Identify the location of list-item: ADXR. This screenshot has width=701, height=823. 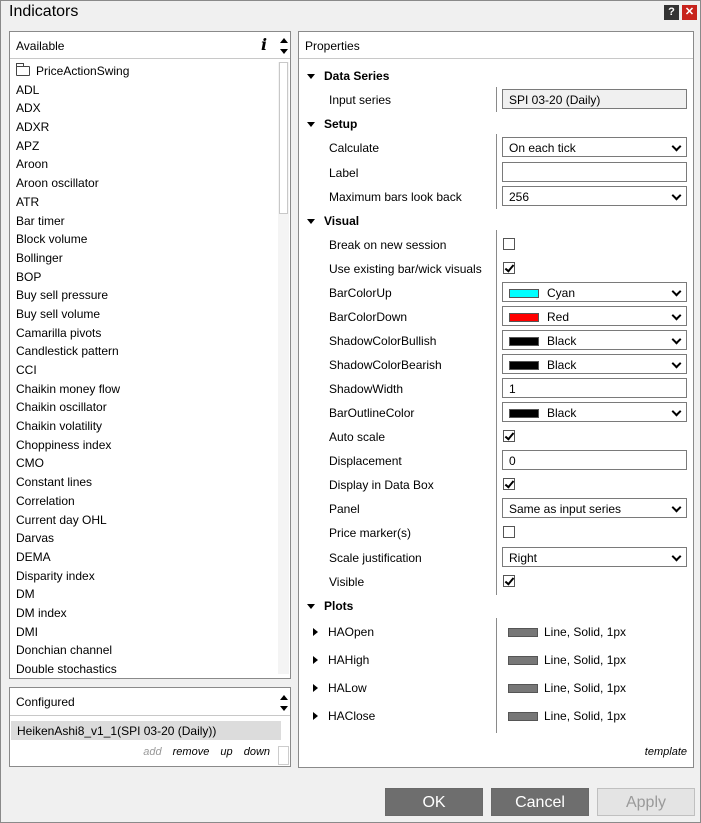
(143, 127).